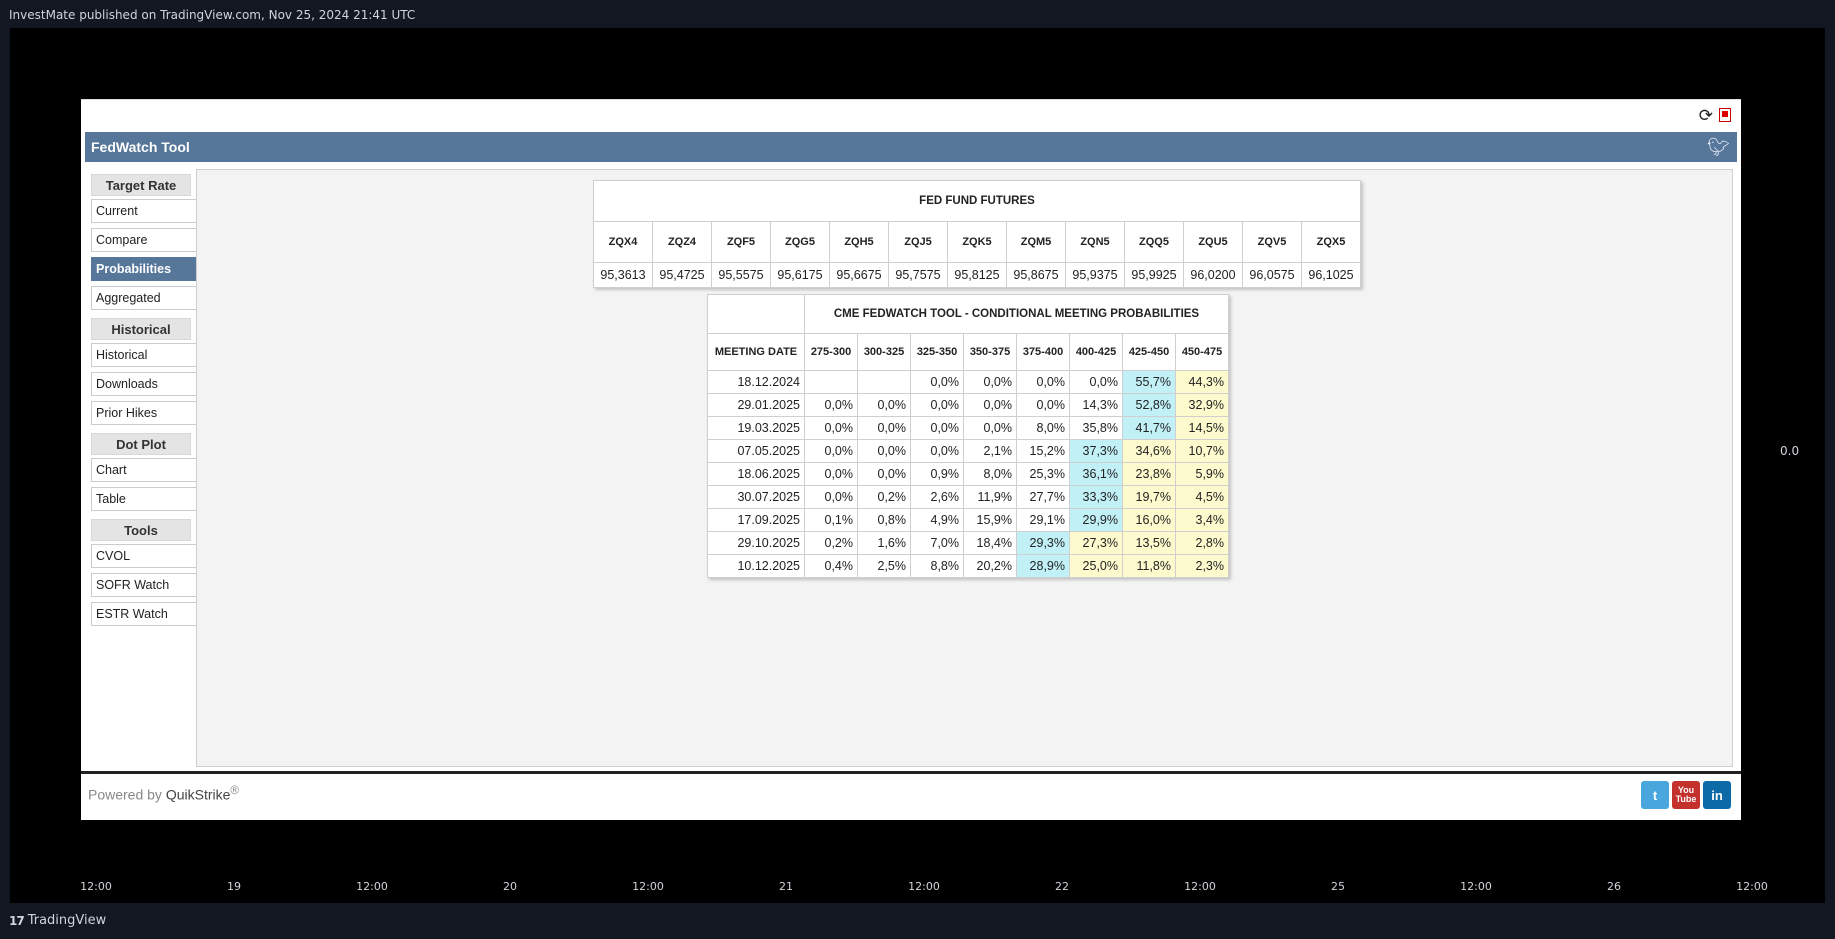 The height and width of the screenshot is (939, 1835). I want to click on twitter-icon: 🐦︎, so click(1718, 147).